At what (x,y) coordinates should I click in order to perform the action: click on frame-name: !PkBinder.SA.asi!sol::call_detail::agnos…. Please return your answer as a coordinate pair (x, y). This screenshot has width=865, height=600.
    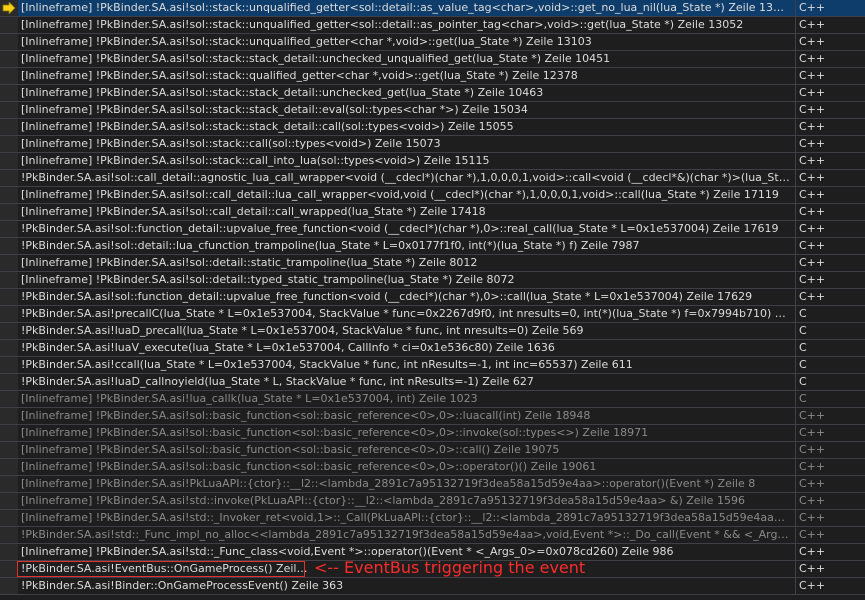
    Looking at the image, I should click on (406, 177).